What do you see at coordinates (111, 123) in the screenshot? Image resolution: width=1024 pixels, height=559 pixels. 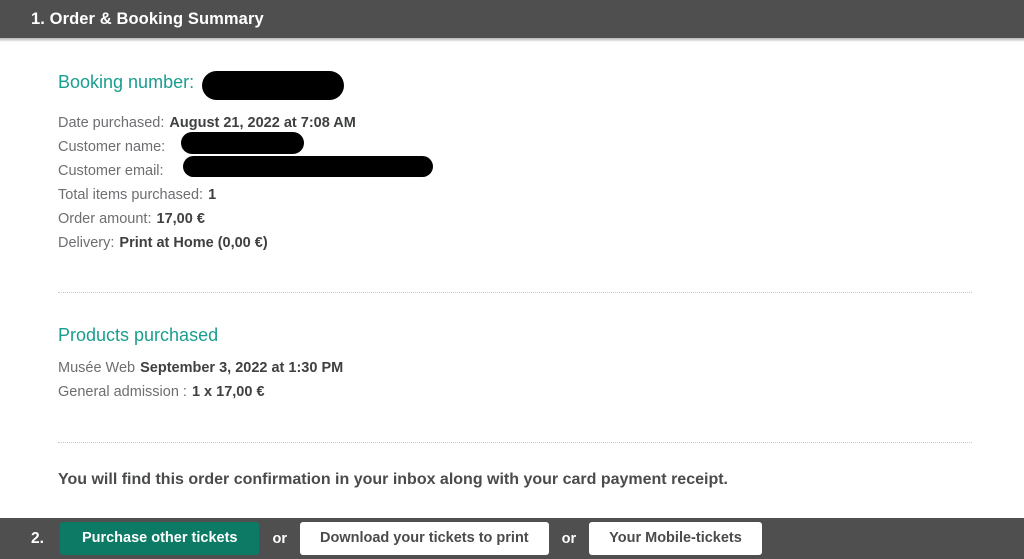 I see `detail-label-date-purchased: Date purchased:` at bounding box center [111, 123].